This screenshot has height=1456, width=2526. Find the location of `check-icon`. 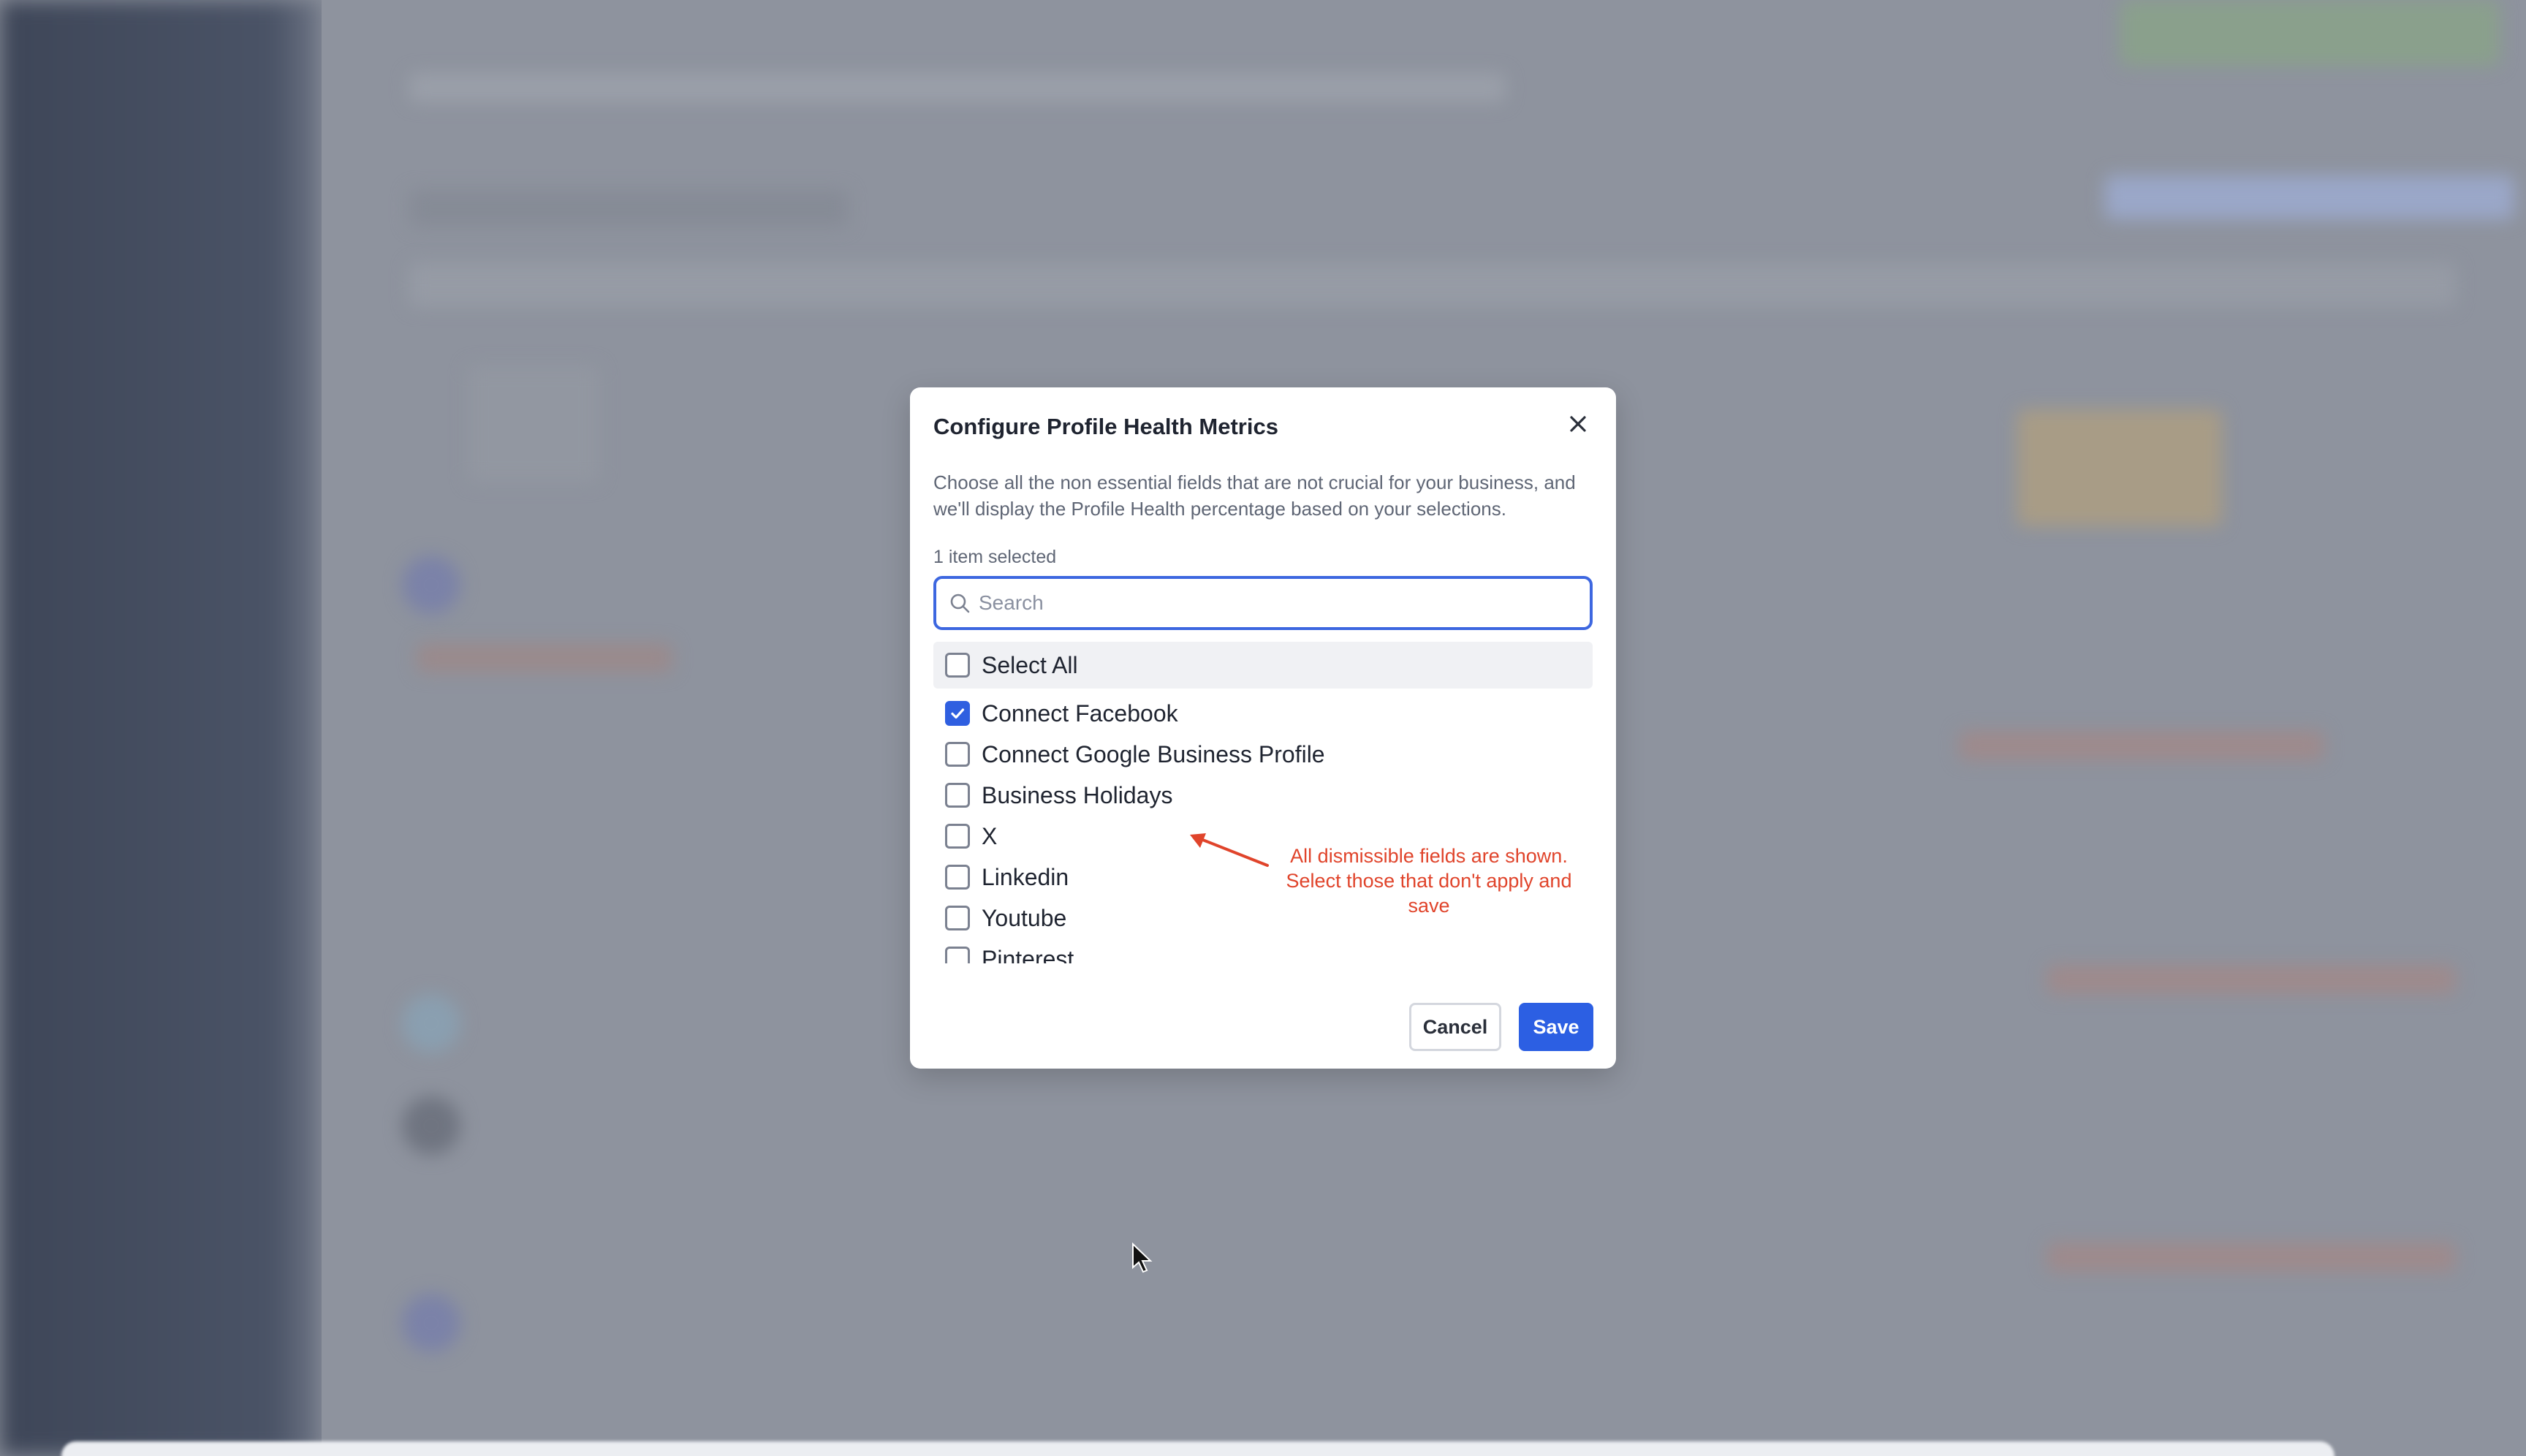

check-icon is located at coordinates (958, 713).